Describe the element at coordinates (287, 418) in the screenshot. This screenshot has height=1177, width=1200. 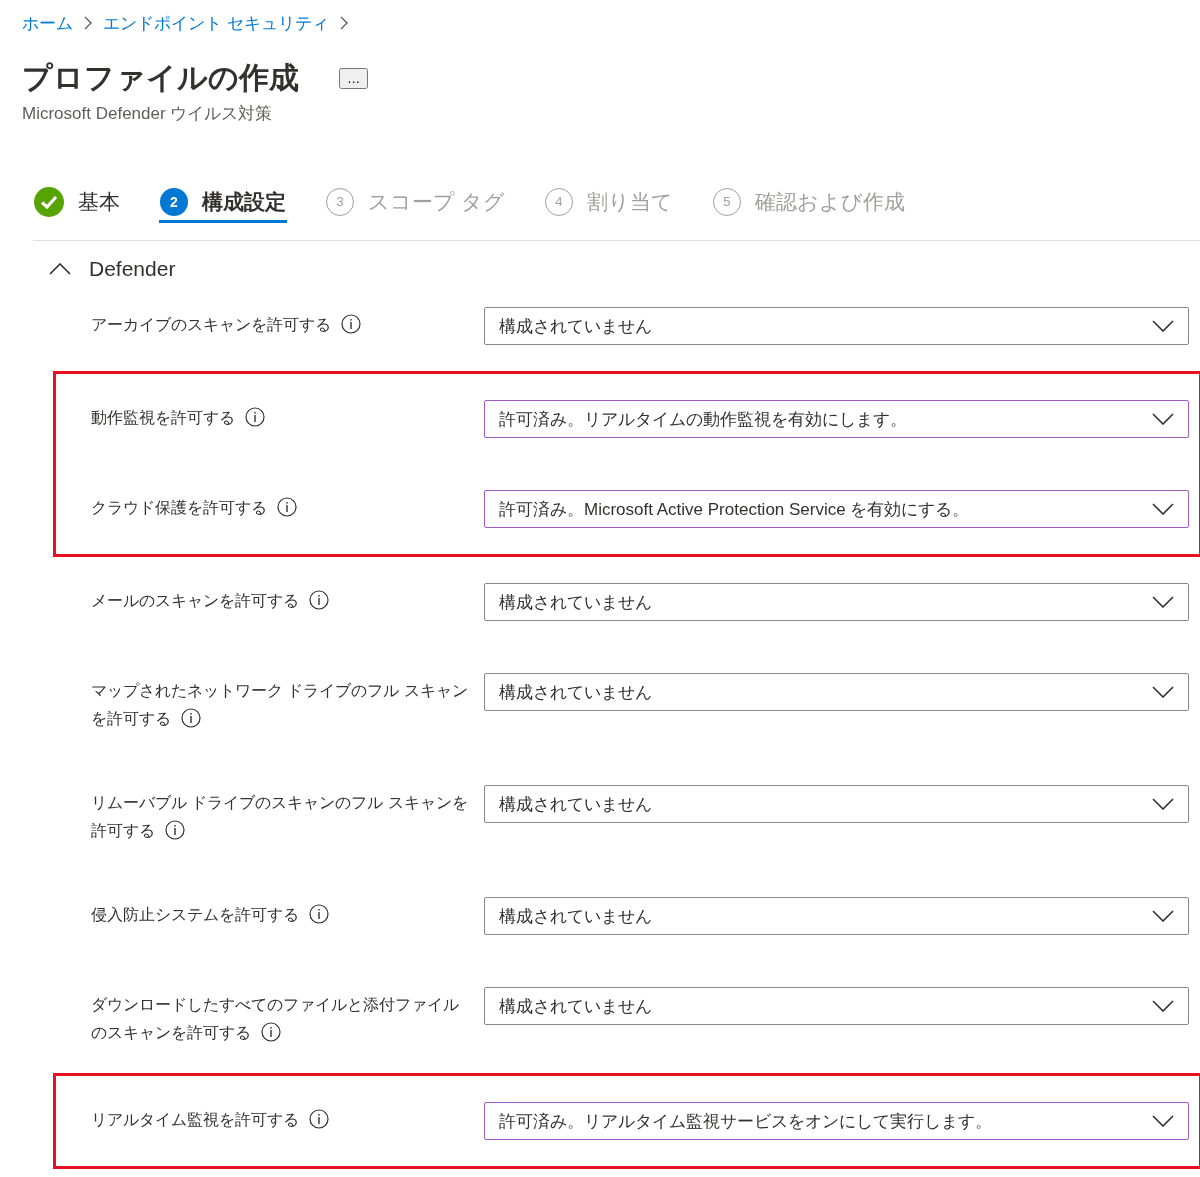
I see `setting-label: 動作監視を許可する` at that location.